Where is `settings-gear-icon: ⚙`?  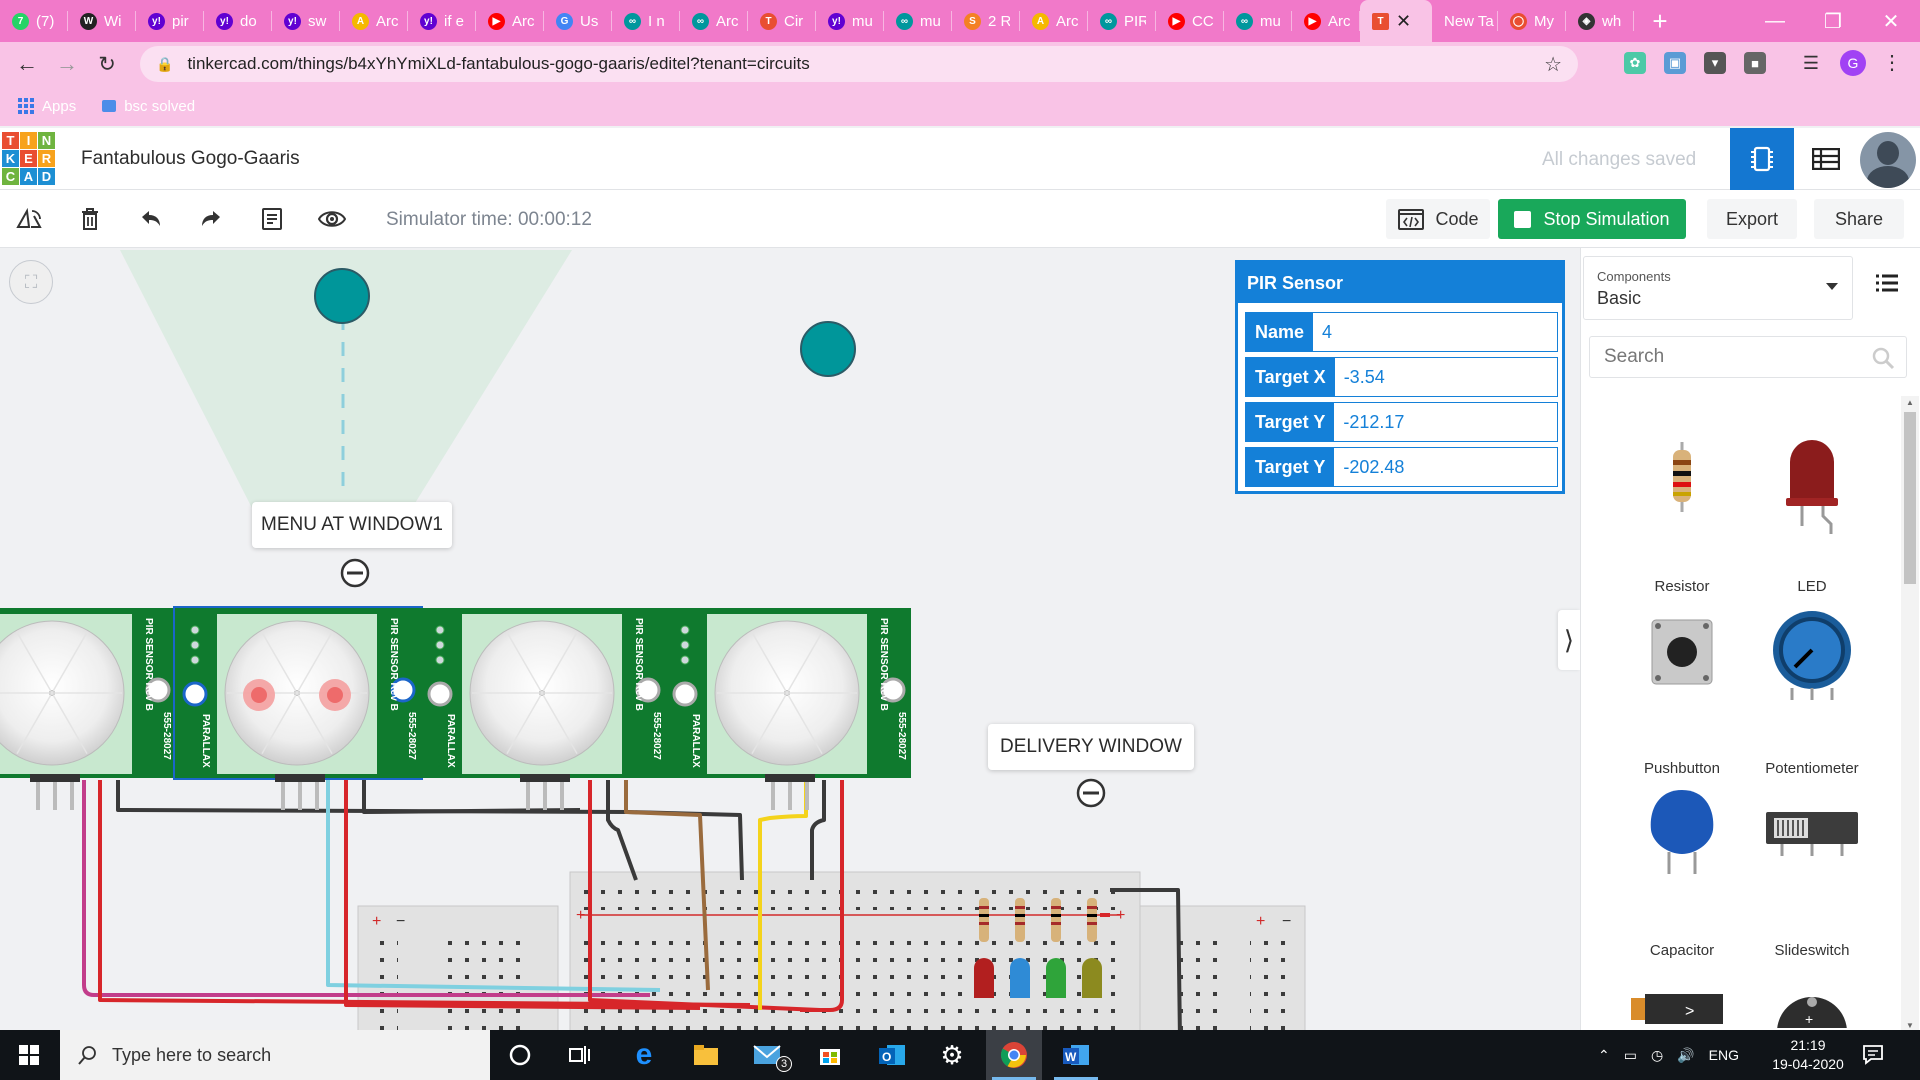 settings-gear-icon: ⚙ is located at coordinates (952, 1055).